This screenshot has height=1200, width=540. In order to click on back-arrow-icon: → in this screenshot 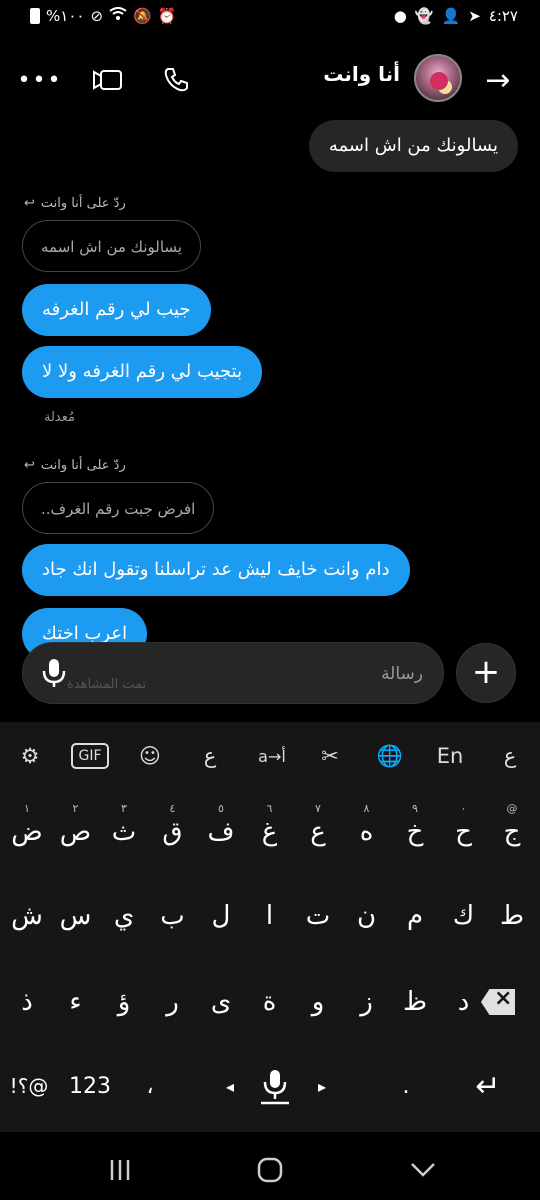, I will do `click(498, 80)`.